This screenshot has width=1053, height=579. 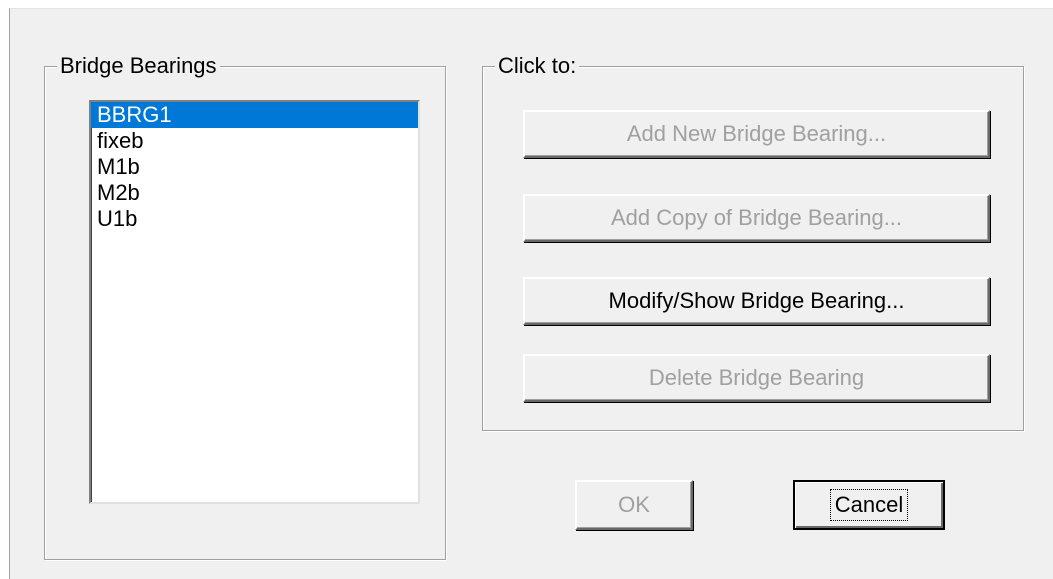 I want to click on list-item-bbrg1: BBRG1, so click(x=254, y=115).